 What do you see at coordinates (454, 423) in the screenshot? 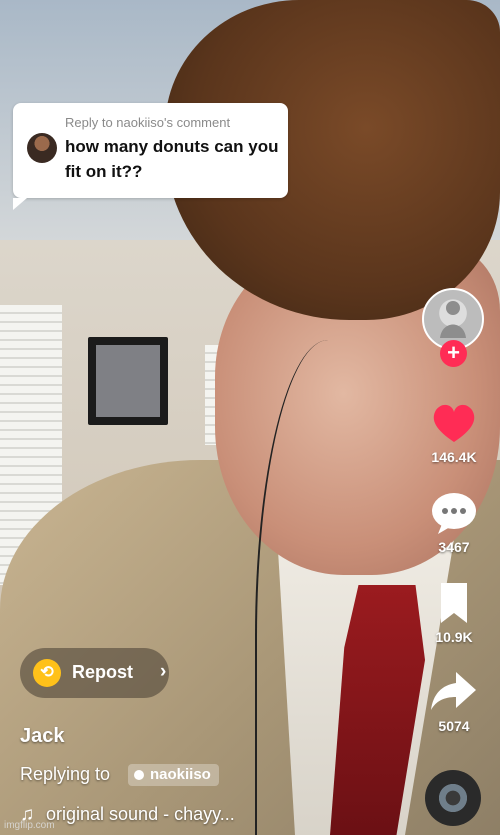
I see `heart-icon` at bounding box center [454, 423].